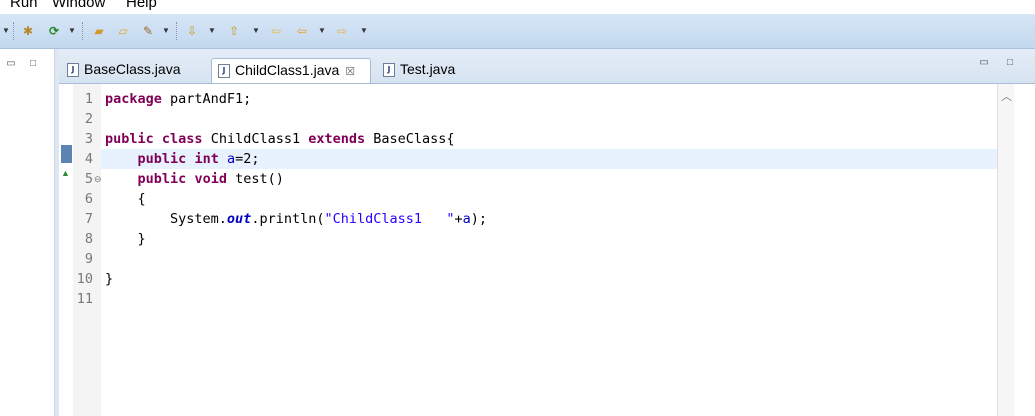 The image size is (1035, 416). What do you see at coordinates (410, 139) in the screenshot?
I see `code-token: BaseClass{` at bounding box center [410, 139].